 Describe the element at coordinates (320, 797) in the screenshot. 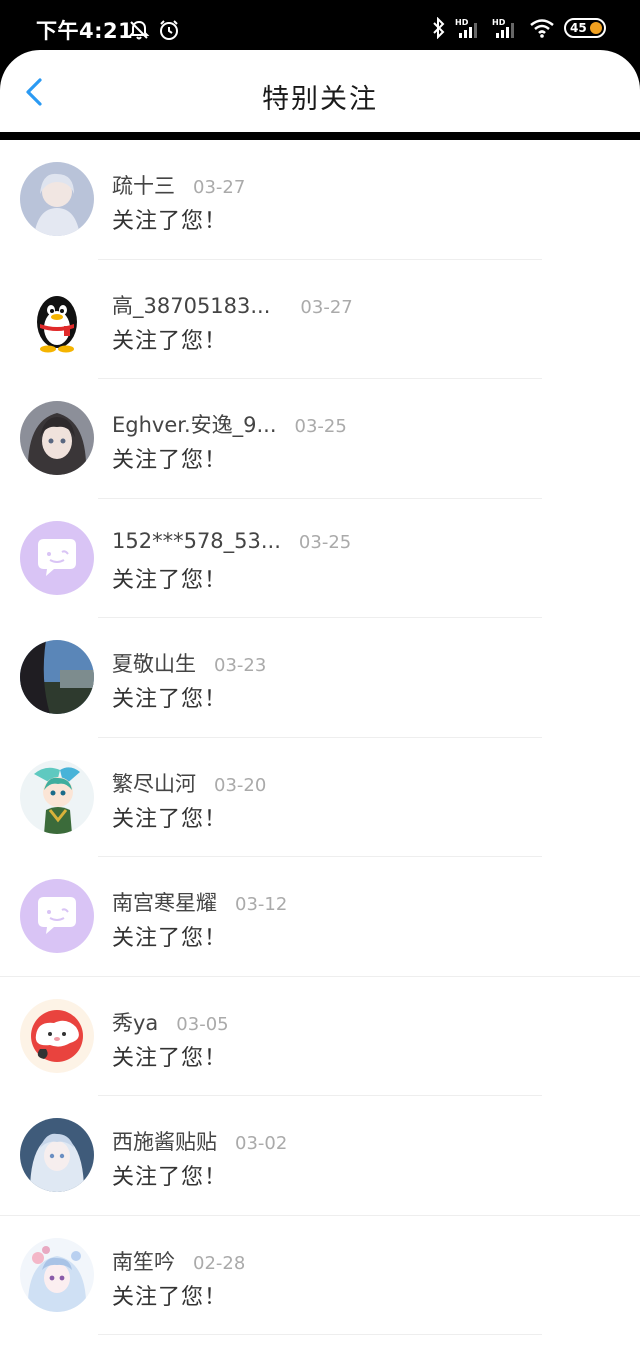

I see `list-item: 繁尽山河 03-20 关注了您！` at that location.